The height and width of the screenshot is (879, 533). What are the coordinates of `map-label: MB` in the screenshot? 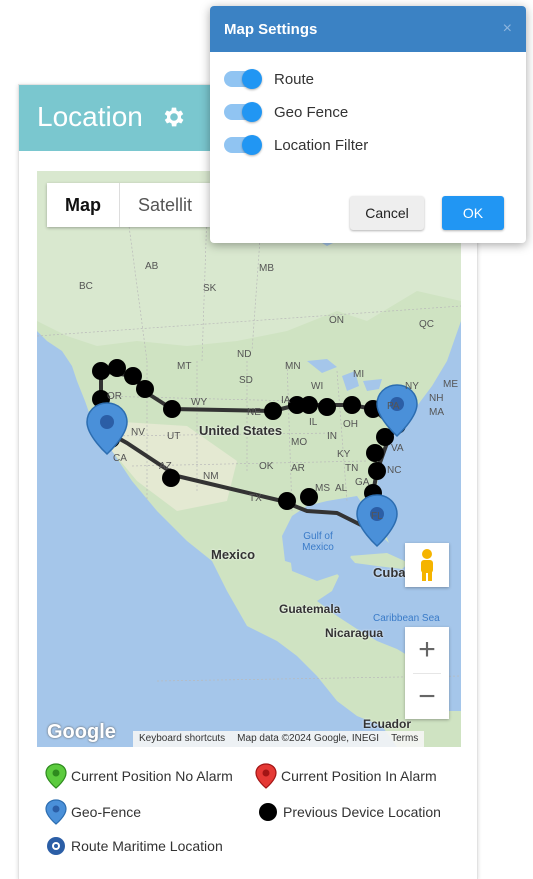 It's located at (266, 268).